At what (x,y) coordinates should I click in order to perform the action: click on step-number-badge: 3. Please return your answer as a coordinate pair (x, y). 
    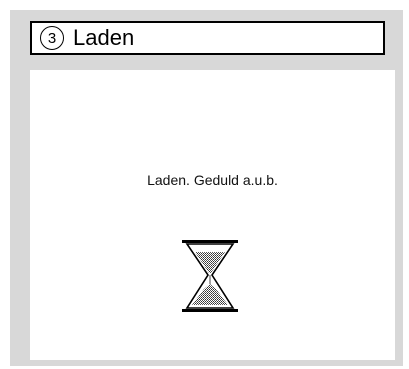
    Looking at the image, I should click on (52, 38).